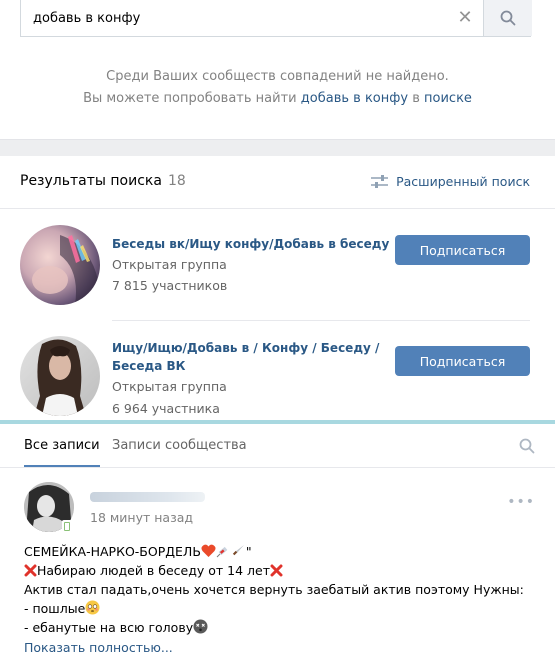 This screenshot has width=555, height=662. I want to click on post-line-2-text: Набираю людей в беседу от 14 лет, so click(153, 570).